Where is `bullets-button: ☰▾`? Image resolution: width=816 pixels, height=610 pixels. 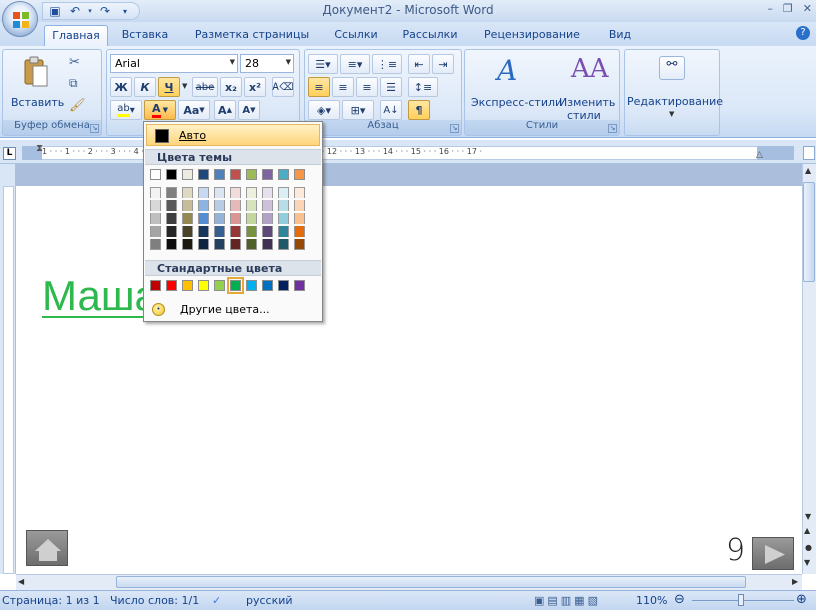
bullets-button: ☰▾ is located at coordinates (323, 64).